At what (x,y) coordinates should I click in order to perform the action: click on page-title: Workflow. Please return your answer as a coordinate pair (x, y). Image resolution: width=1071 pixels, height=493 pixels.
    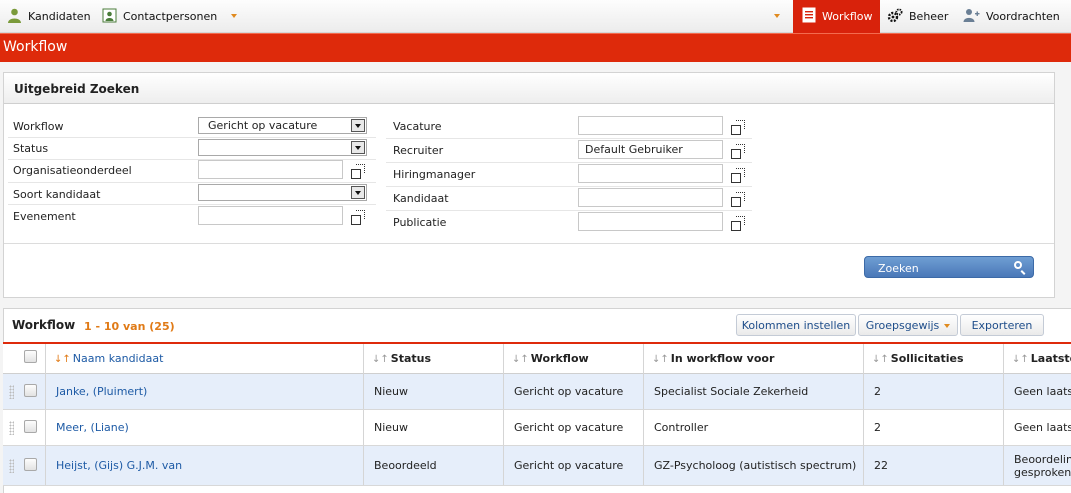
    Looking at the image, I should click on (35, 47).